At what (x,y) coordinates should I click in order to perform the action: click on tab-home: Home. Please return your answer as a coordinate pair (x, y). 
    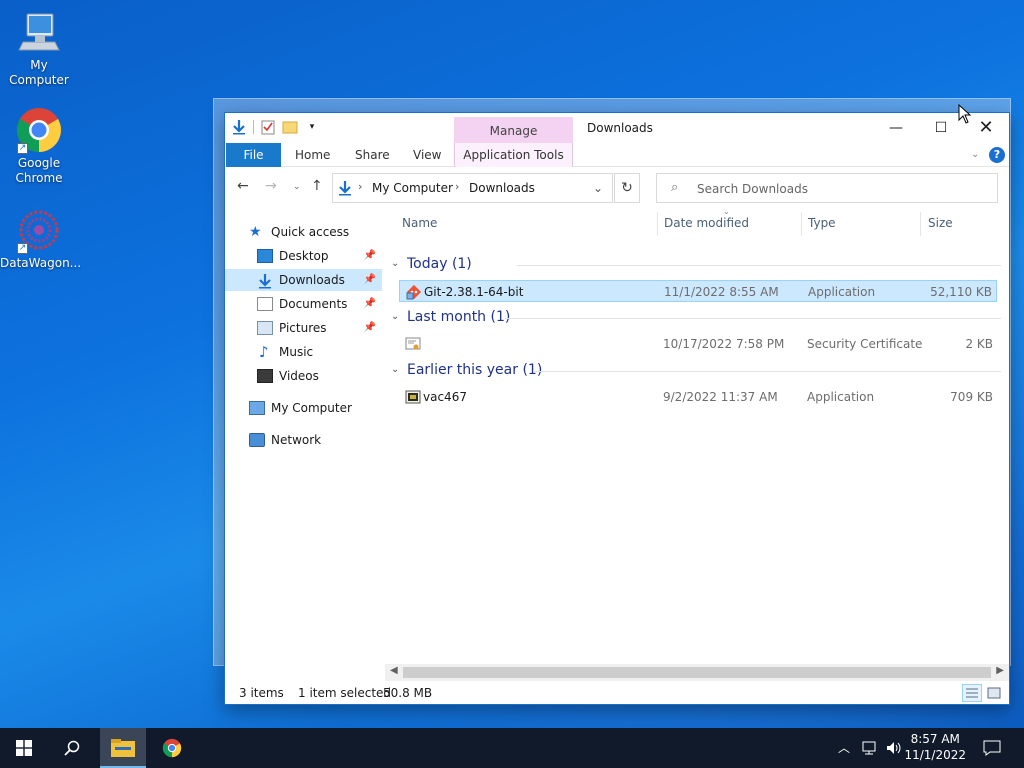
    Looking at the image, I should click on (312, 155).